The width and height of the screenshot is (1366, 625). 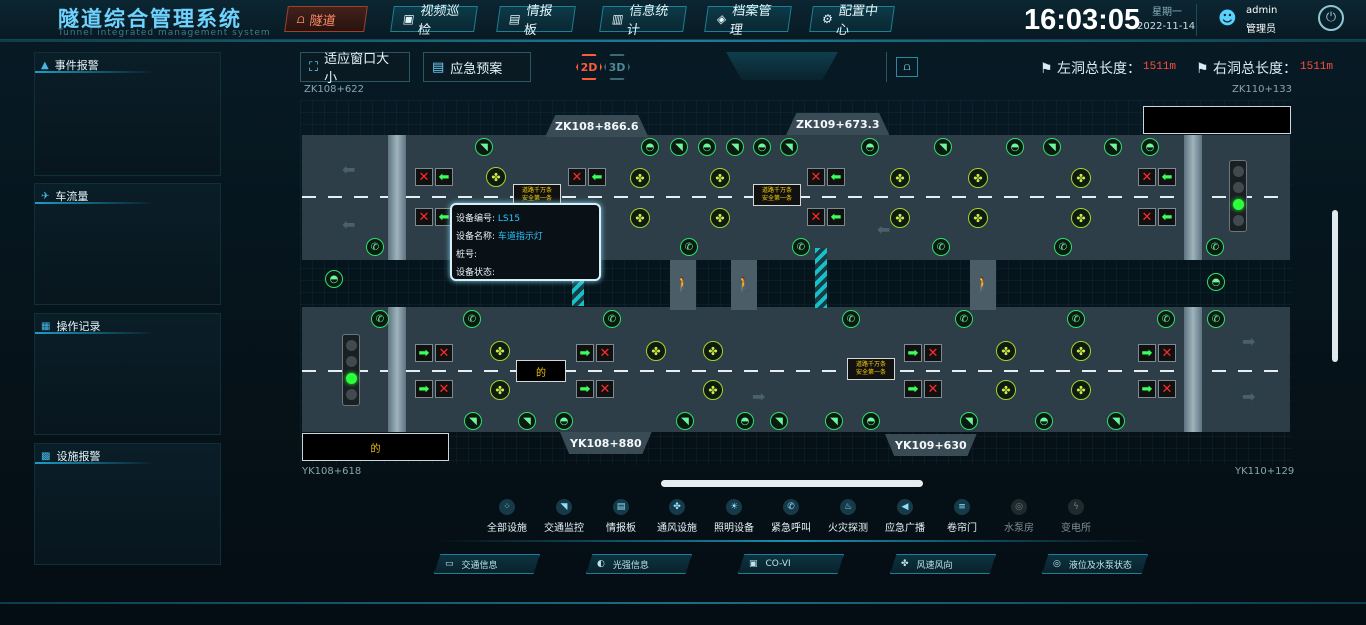 I want to click on vms-board: 道路千万条 安全第一条, so click(x=777, y=195).